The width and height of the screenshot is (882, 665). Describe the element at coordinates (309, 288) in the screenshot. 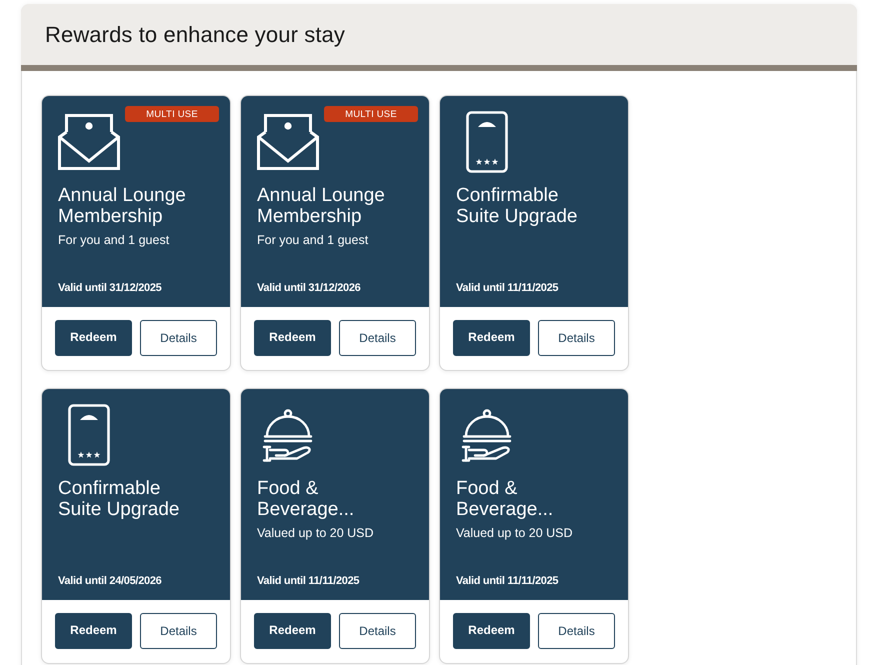

I see `validity-date: Valid until 31/12/2026` at that location.